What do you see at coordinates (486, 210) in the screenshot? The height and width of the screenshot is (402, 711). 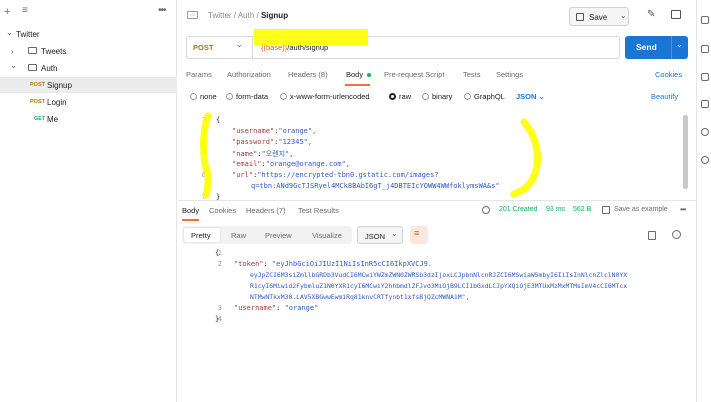 I see `globe-icon` at bounding box center [486, 210].